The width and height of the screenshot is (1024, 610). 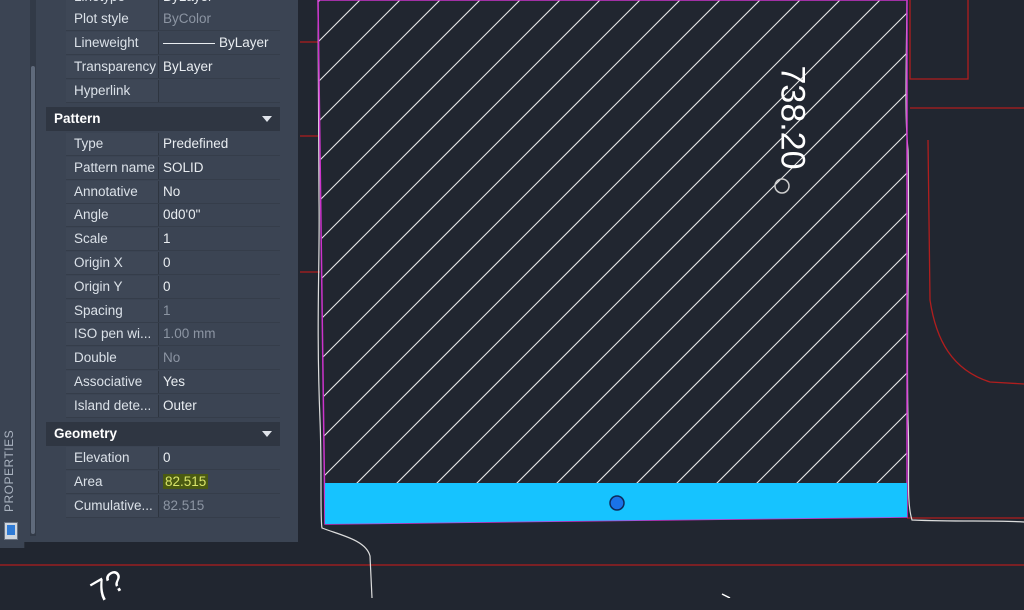 I want to click on property-row-area: Area 82.515, so click(x=173, y=482).